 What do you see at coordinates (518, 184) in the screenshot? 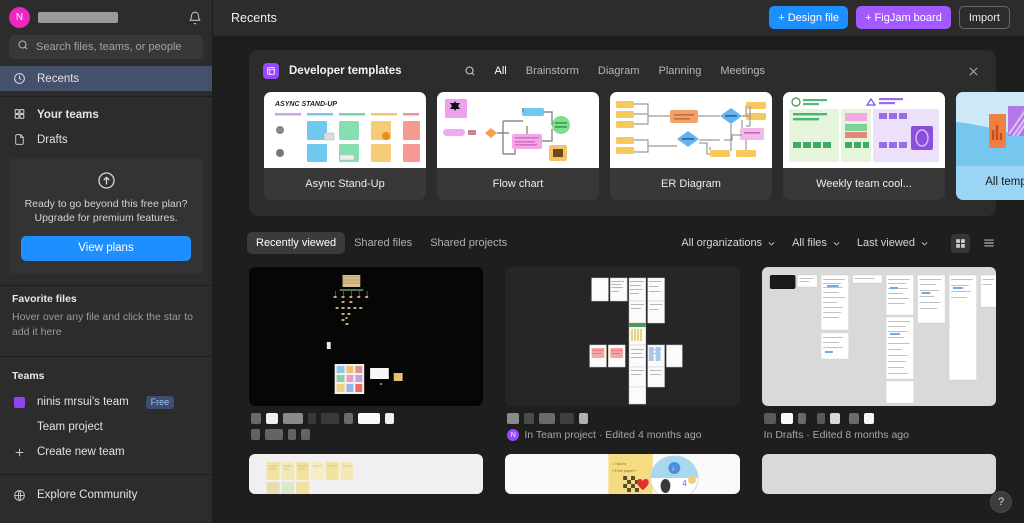
I see `template-label-flow-chart: Flow chart` at bounding box center [518, 184].